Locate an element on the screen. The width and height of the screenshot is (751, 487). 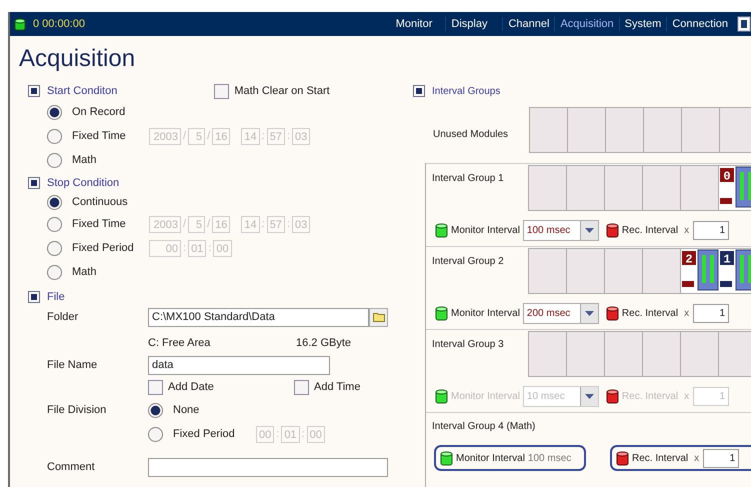
nav-tab: Channel is located at coordinates (528, 24).